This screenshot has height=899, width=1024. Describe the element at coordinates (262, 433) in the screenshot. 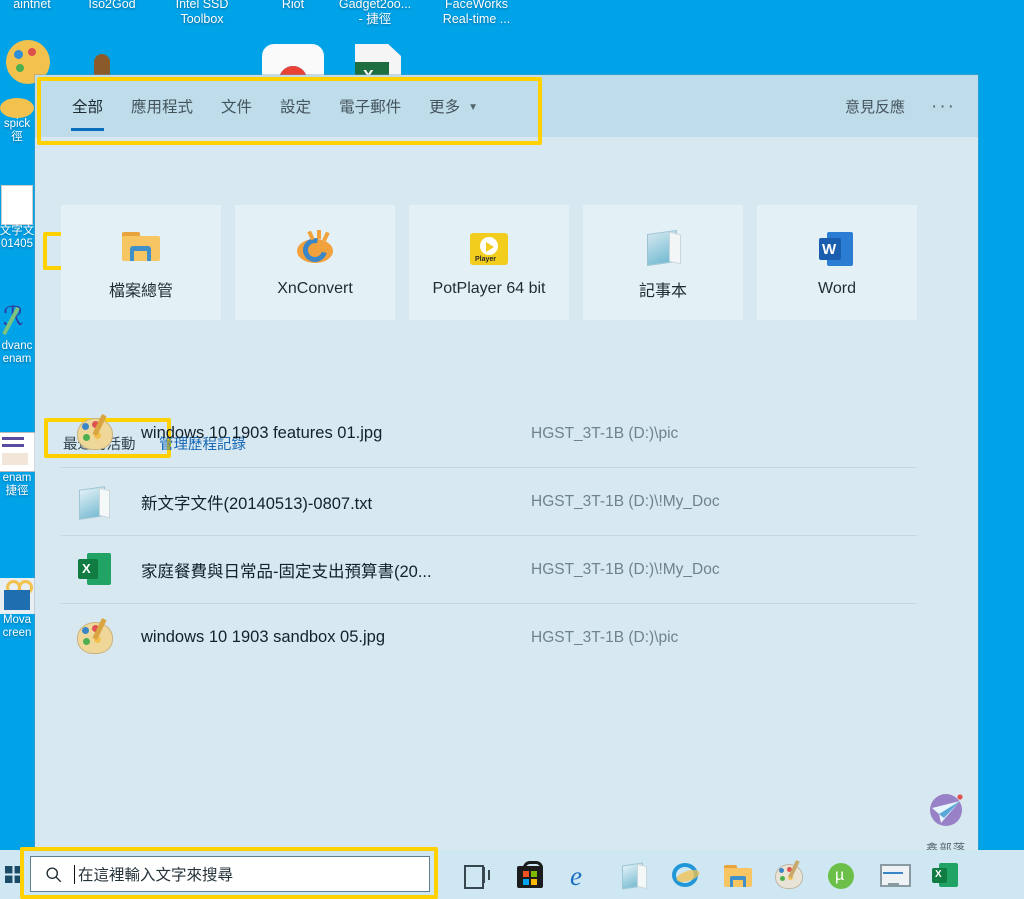

I see `file-name: windows 10 1903 features 01.jpg` at that location.